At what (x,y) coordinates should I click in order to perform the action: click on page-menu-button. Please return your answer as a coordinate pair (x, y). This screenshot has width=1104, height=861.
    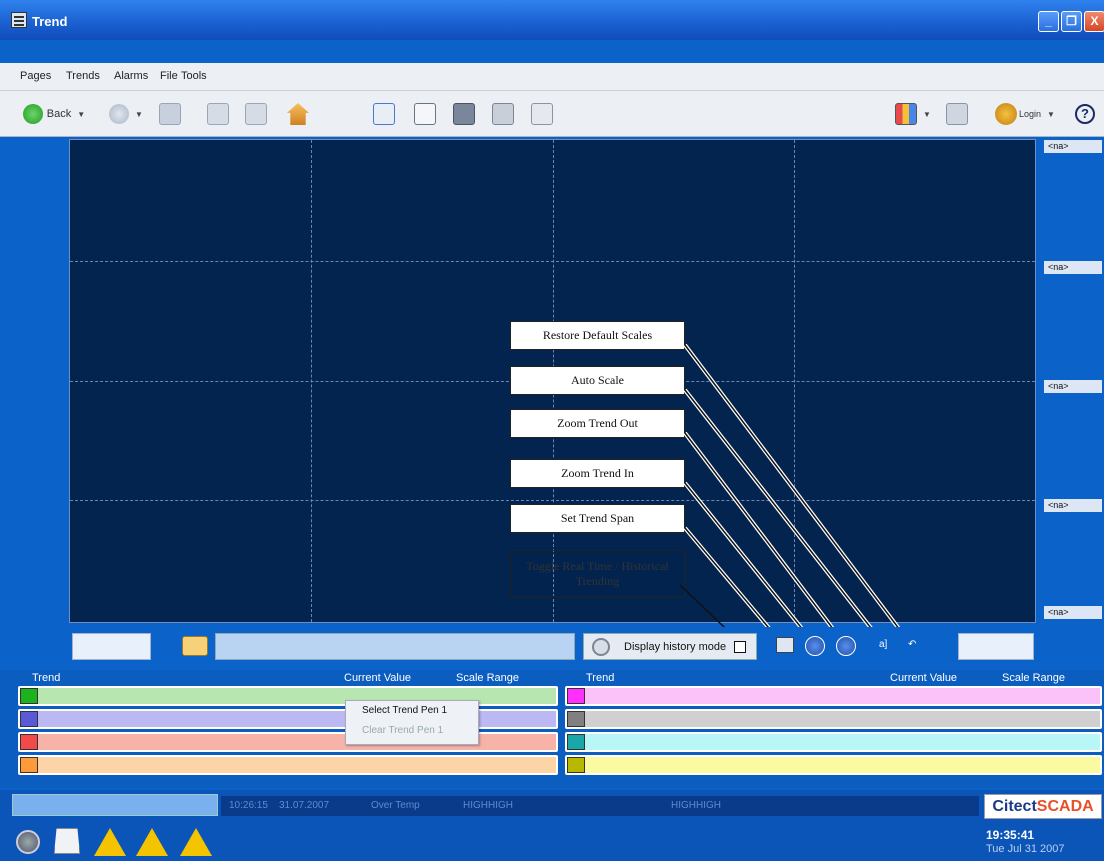
    Looking at the image, I should click on (170, 114).